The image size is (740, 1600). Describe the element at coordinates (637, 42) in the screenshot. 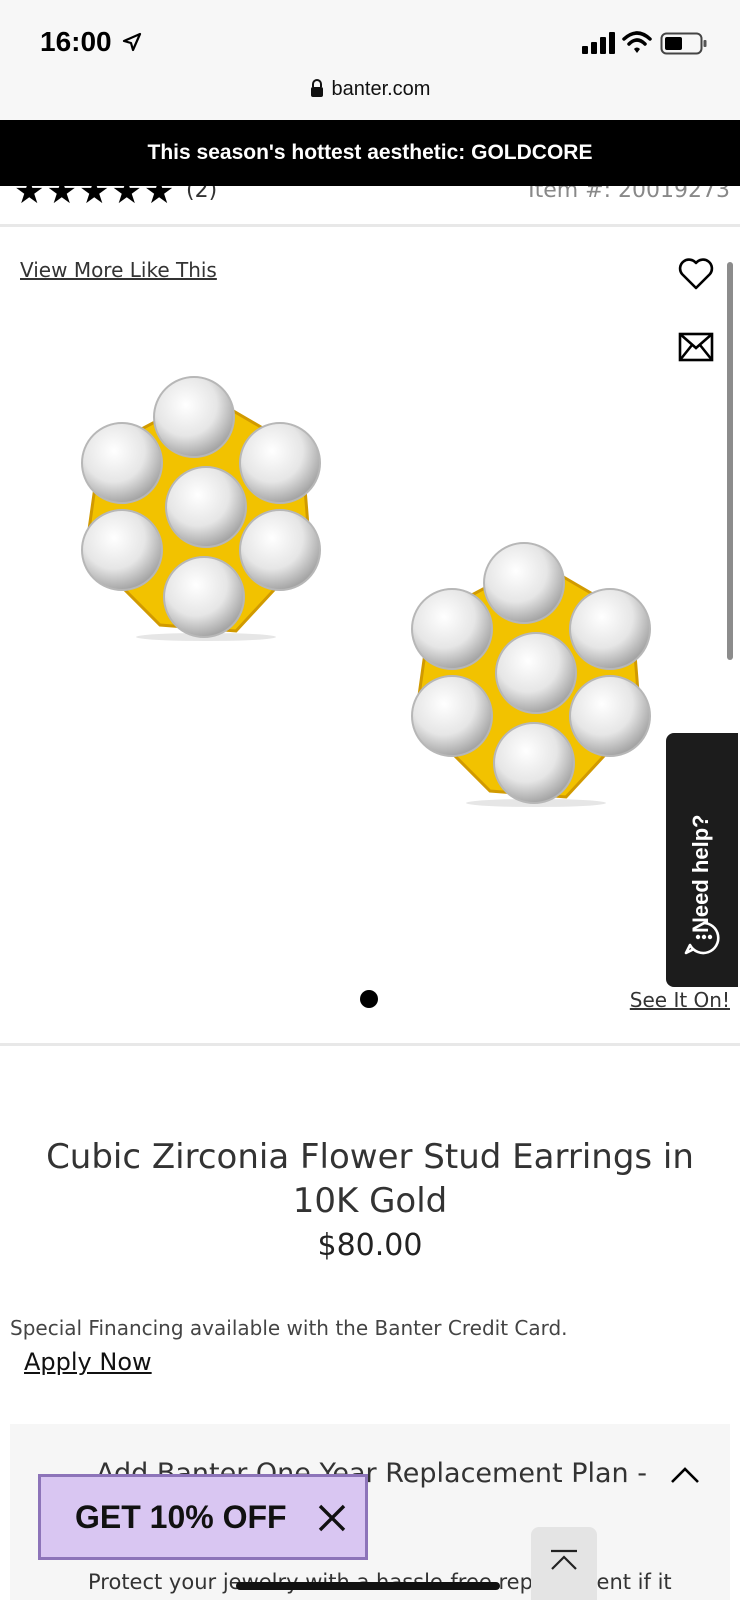

I see `wifi-icon` at that location.